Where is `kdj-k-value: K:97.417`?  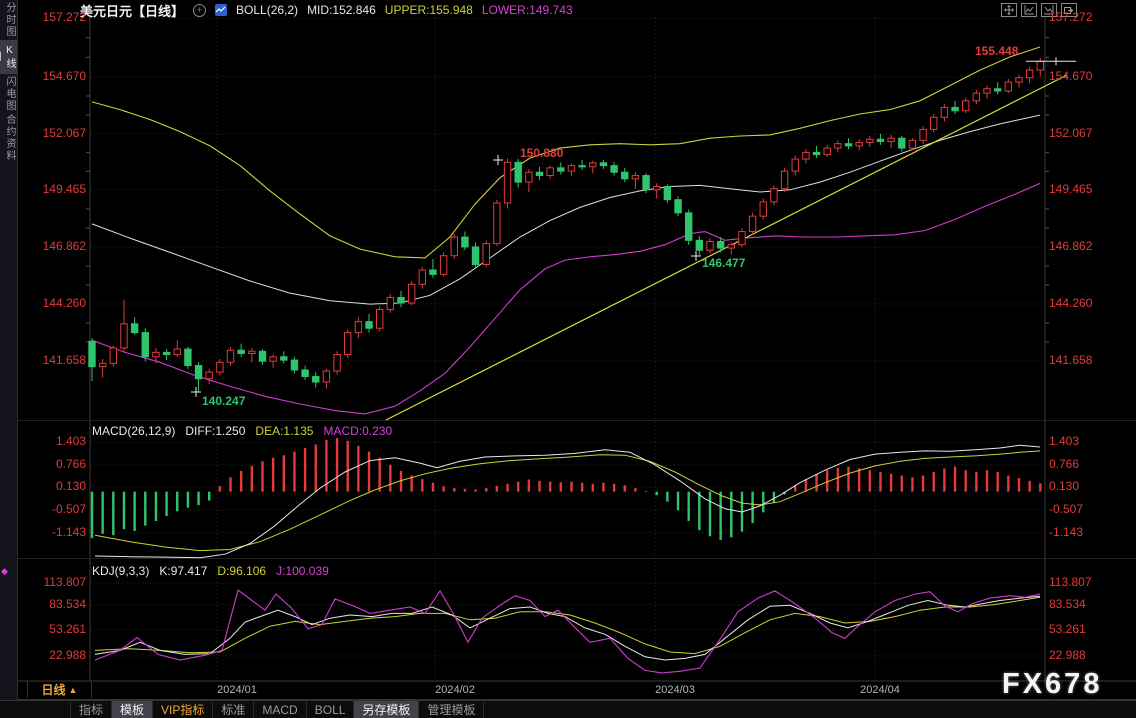
kdj-k-value: K:97.417 is located at coordinates (183, 571).